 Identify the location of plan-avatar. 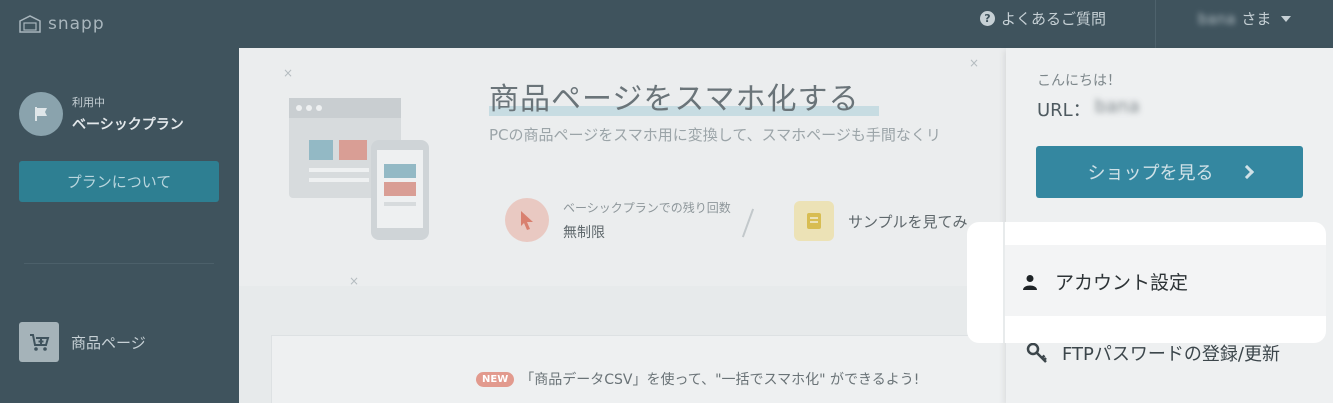
(41, 114).